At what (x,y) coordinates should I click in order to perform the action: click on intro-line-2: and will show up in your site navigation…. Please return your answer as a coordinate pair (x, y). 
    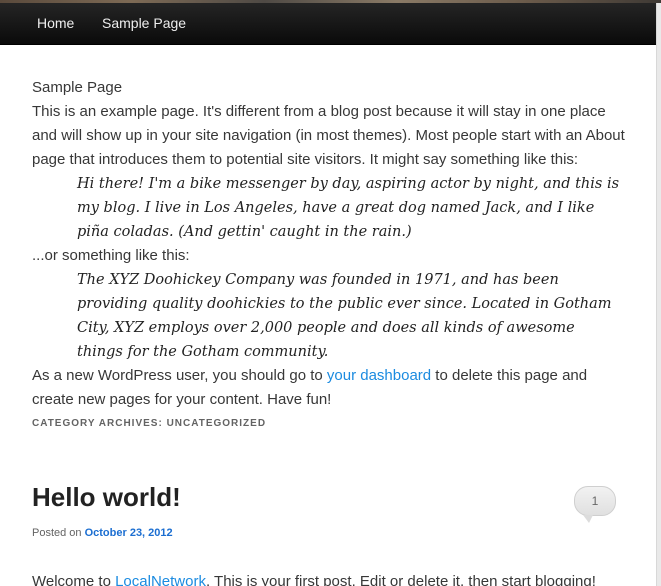
    Looking at the image, I should click on (328, 135).